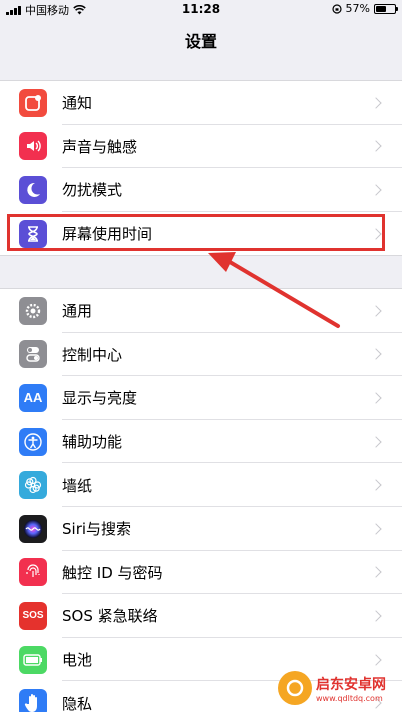  I want to click on settings-row: SOS SOS 紧急联络, so click(201, 616).